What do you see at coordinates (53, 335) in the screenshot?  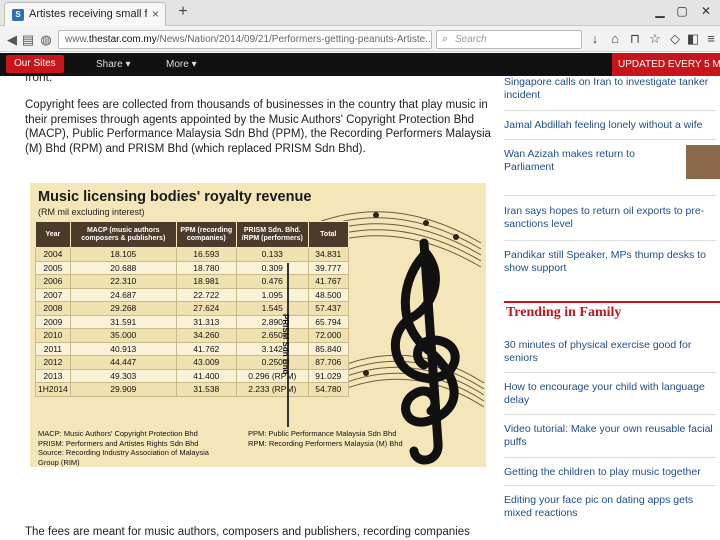 I see `table-cell: 2010` at bounding box center [53, 335].